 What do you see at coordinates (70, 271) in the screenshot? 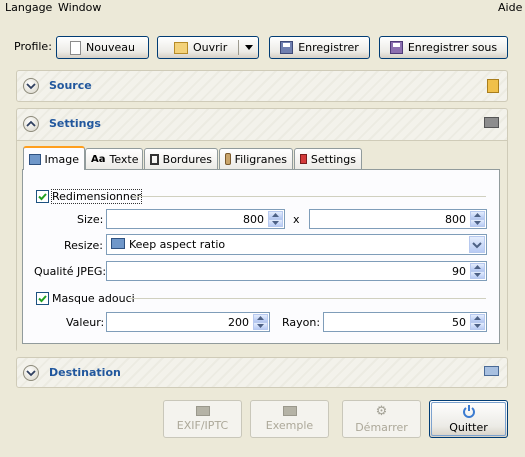
I see `jpeg-quality-label: Qualité JPEG:` at bounding box center [70, 271].